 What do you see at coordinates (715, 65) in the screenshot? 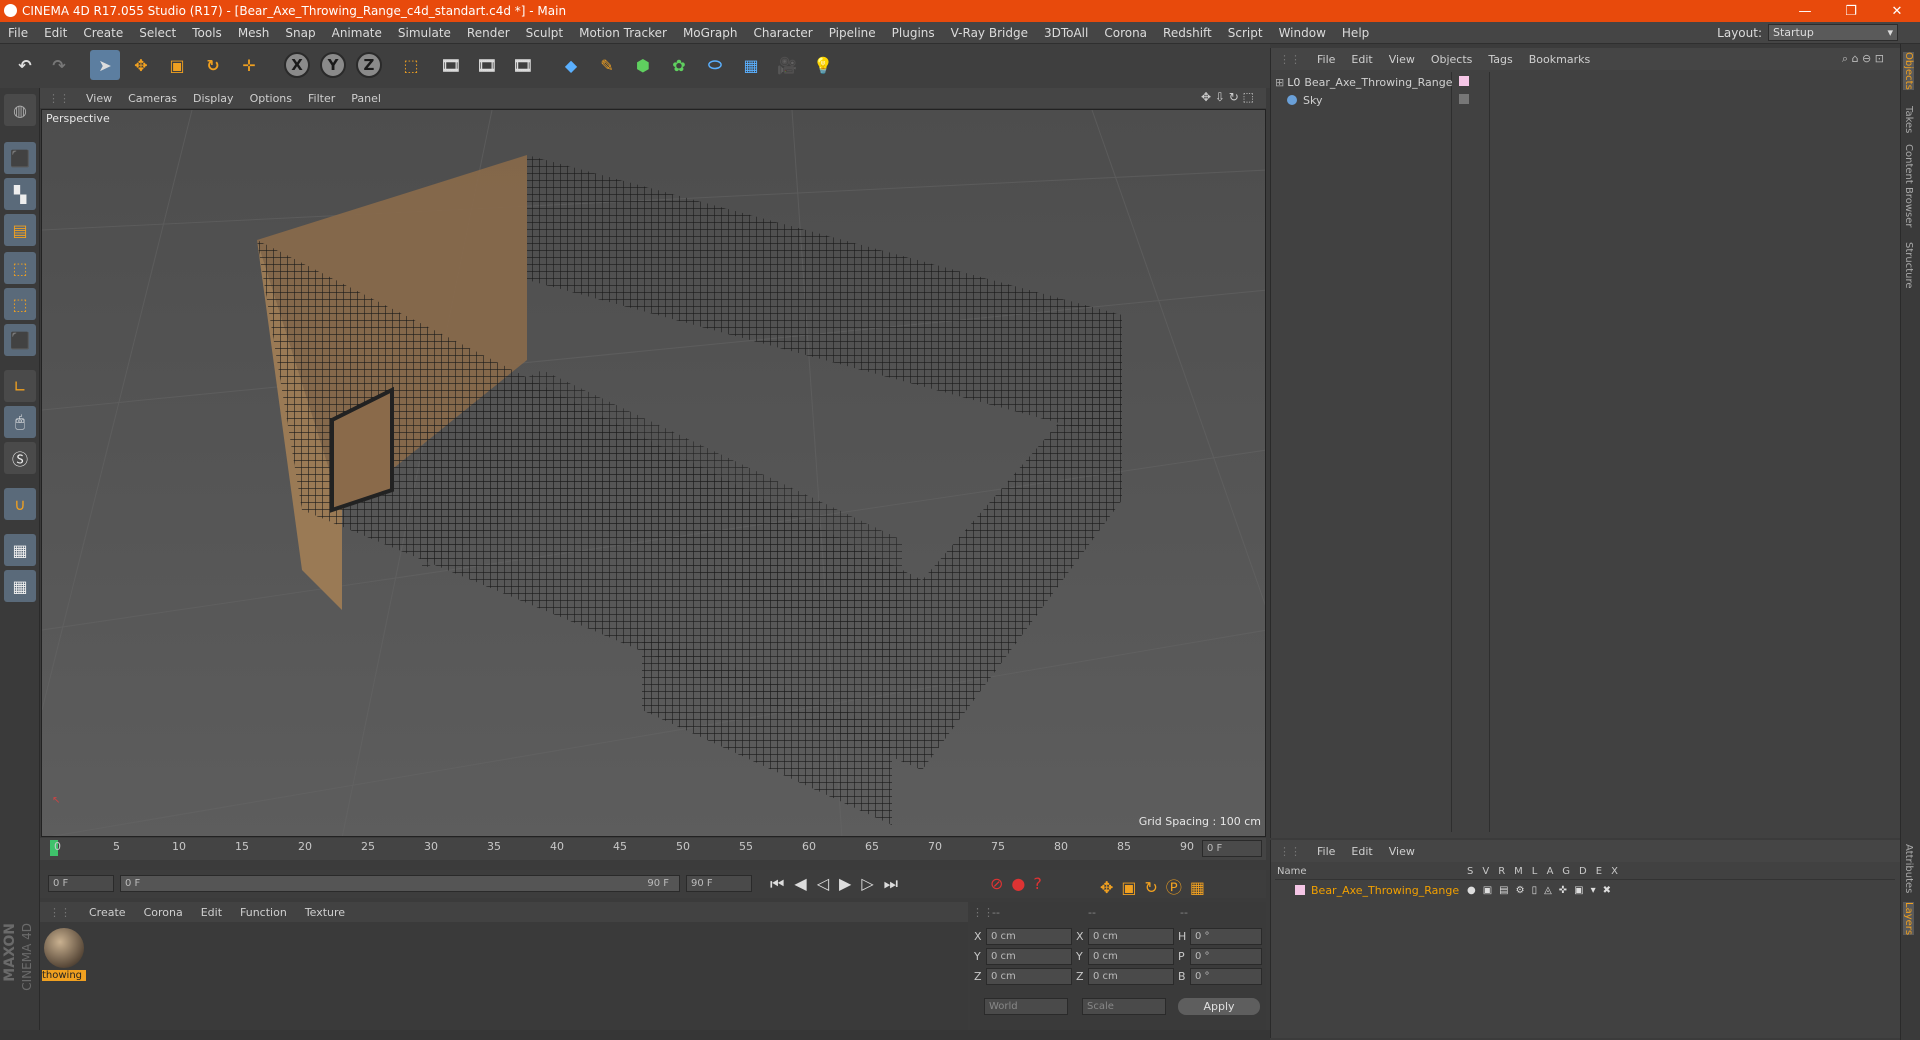
I see `deformer-icon: ⬭` at bounding box center [715, 65].